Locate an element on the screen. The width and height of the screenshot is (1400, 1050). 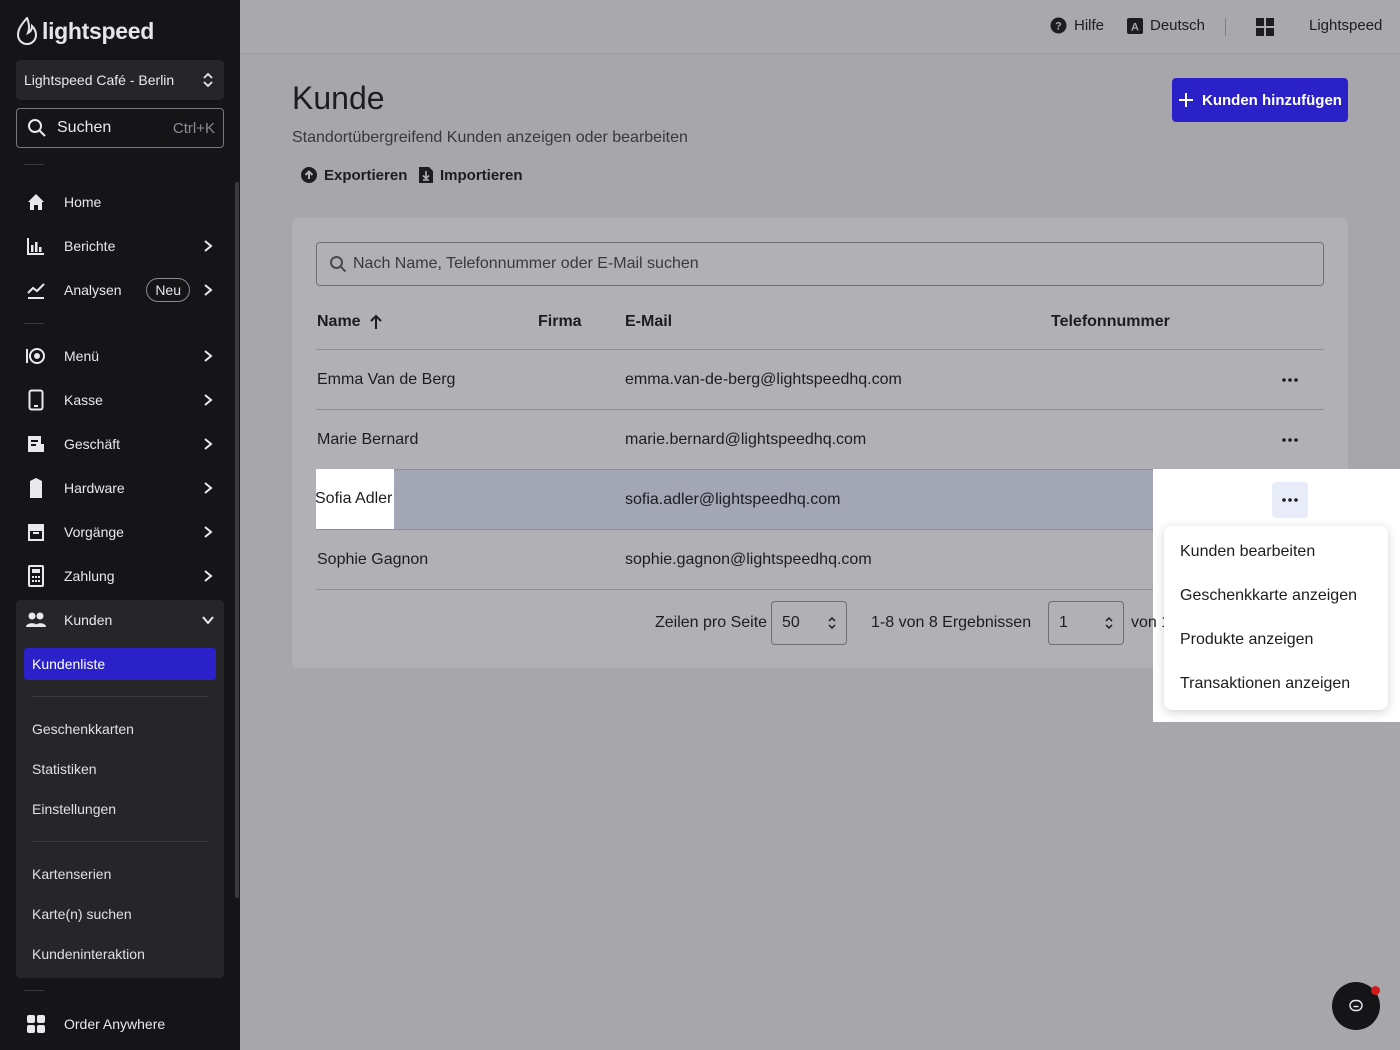
column-header-company: Firma is located at coordinates (560, 322).